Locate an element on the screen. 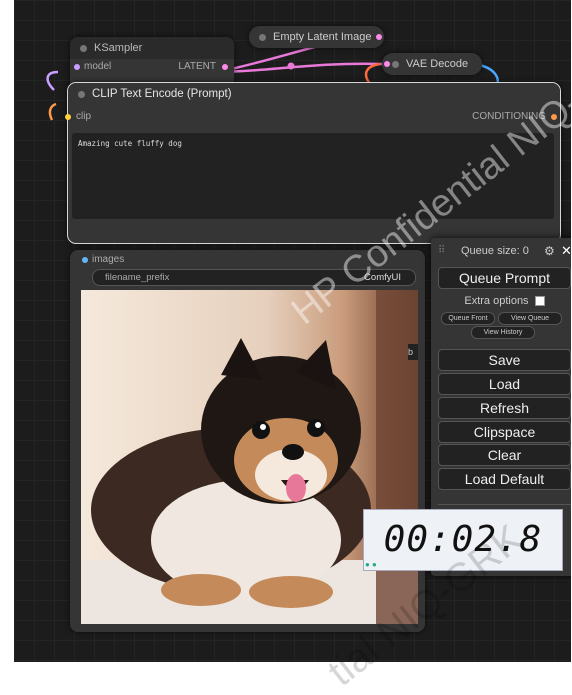 The image size is (572, 695). queue-size-text: Queue size: 0 is located at coordinates (495, 251).